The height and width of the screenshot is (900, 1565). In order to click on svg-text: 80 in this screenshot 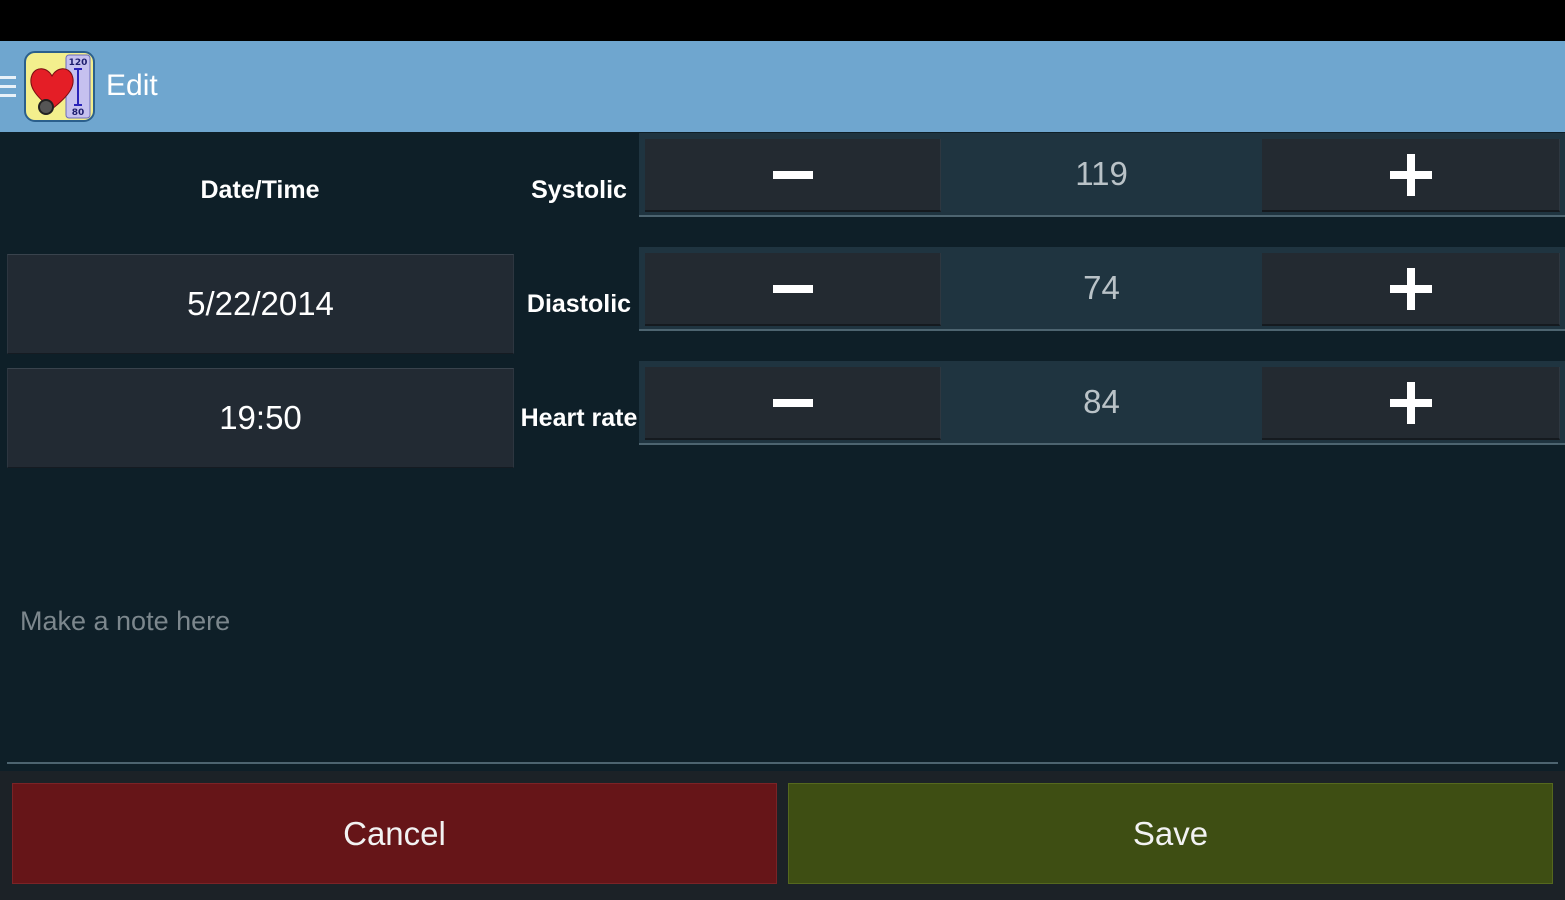, I will do `click(78, 113)`.